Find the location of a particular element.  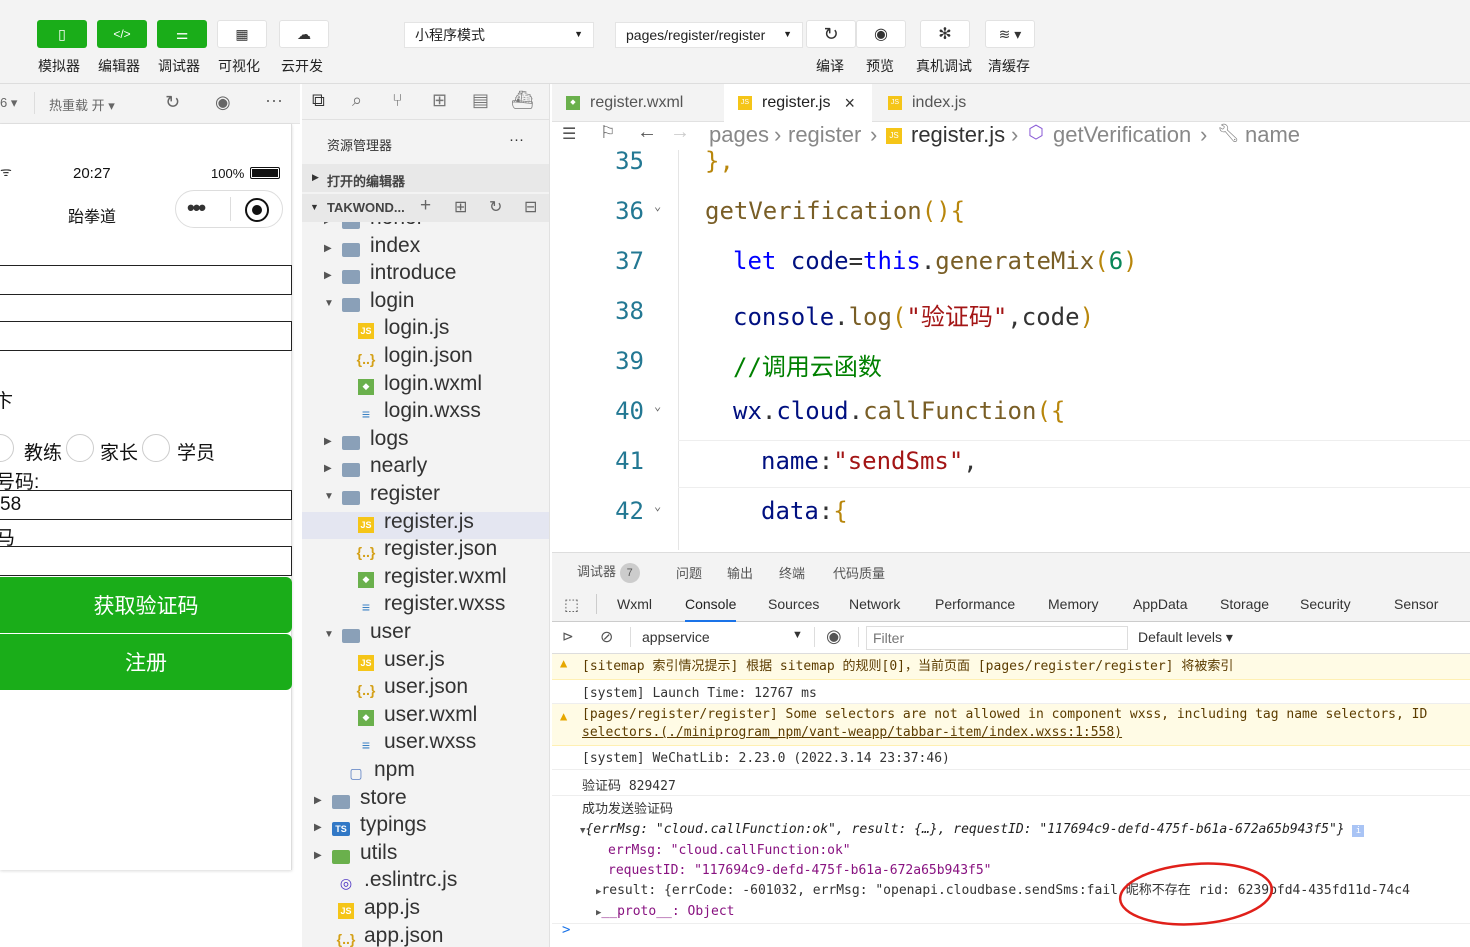

breadcrumb-item: name is located at coordinates (1272, 135).